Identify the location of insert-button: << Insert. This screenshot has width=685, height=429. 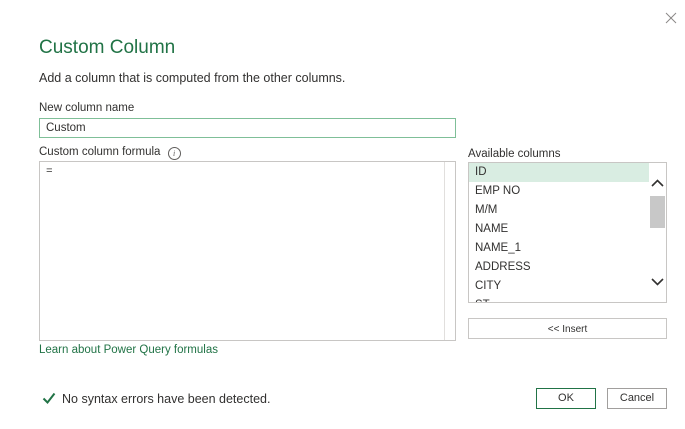
(567, 328).